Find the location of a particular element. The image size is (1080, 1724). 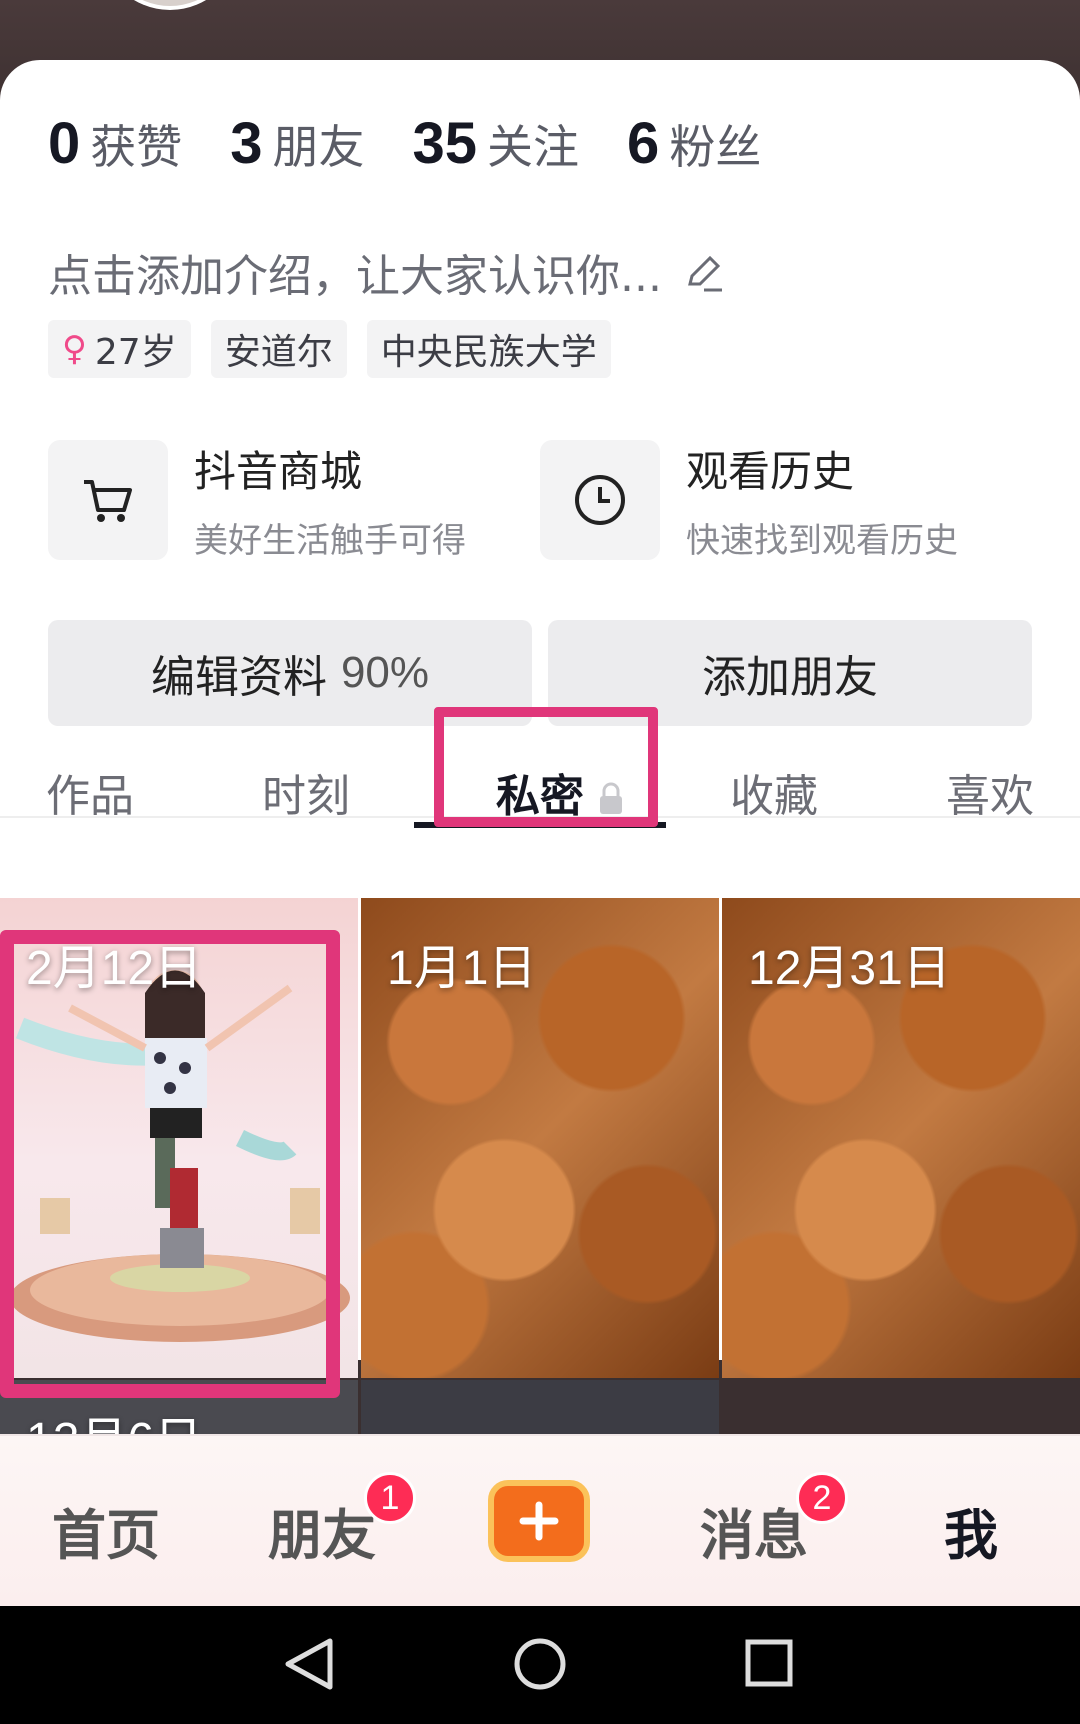

tab-me: 我 is located at coordinates (971, 1530).